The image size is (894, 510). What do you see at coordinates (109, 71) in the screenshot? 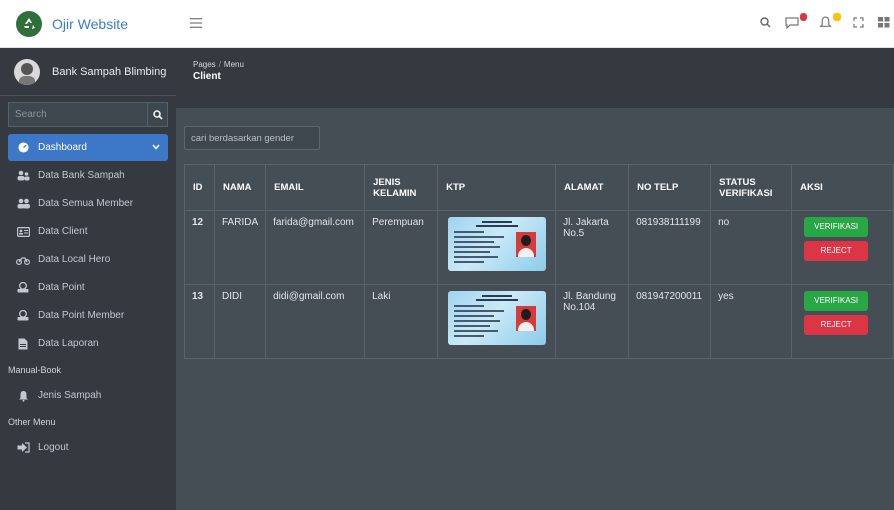
I see `user-name: Bank Sampah Blimbing` at bounding box center [109, 71].